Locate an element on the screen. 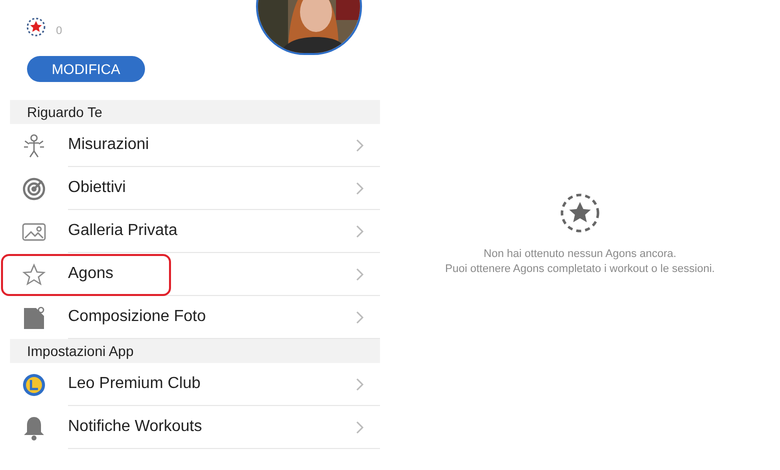  menu-item-label: Obiettivi is located at coordinates (212, 188).